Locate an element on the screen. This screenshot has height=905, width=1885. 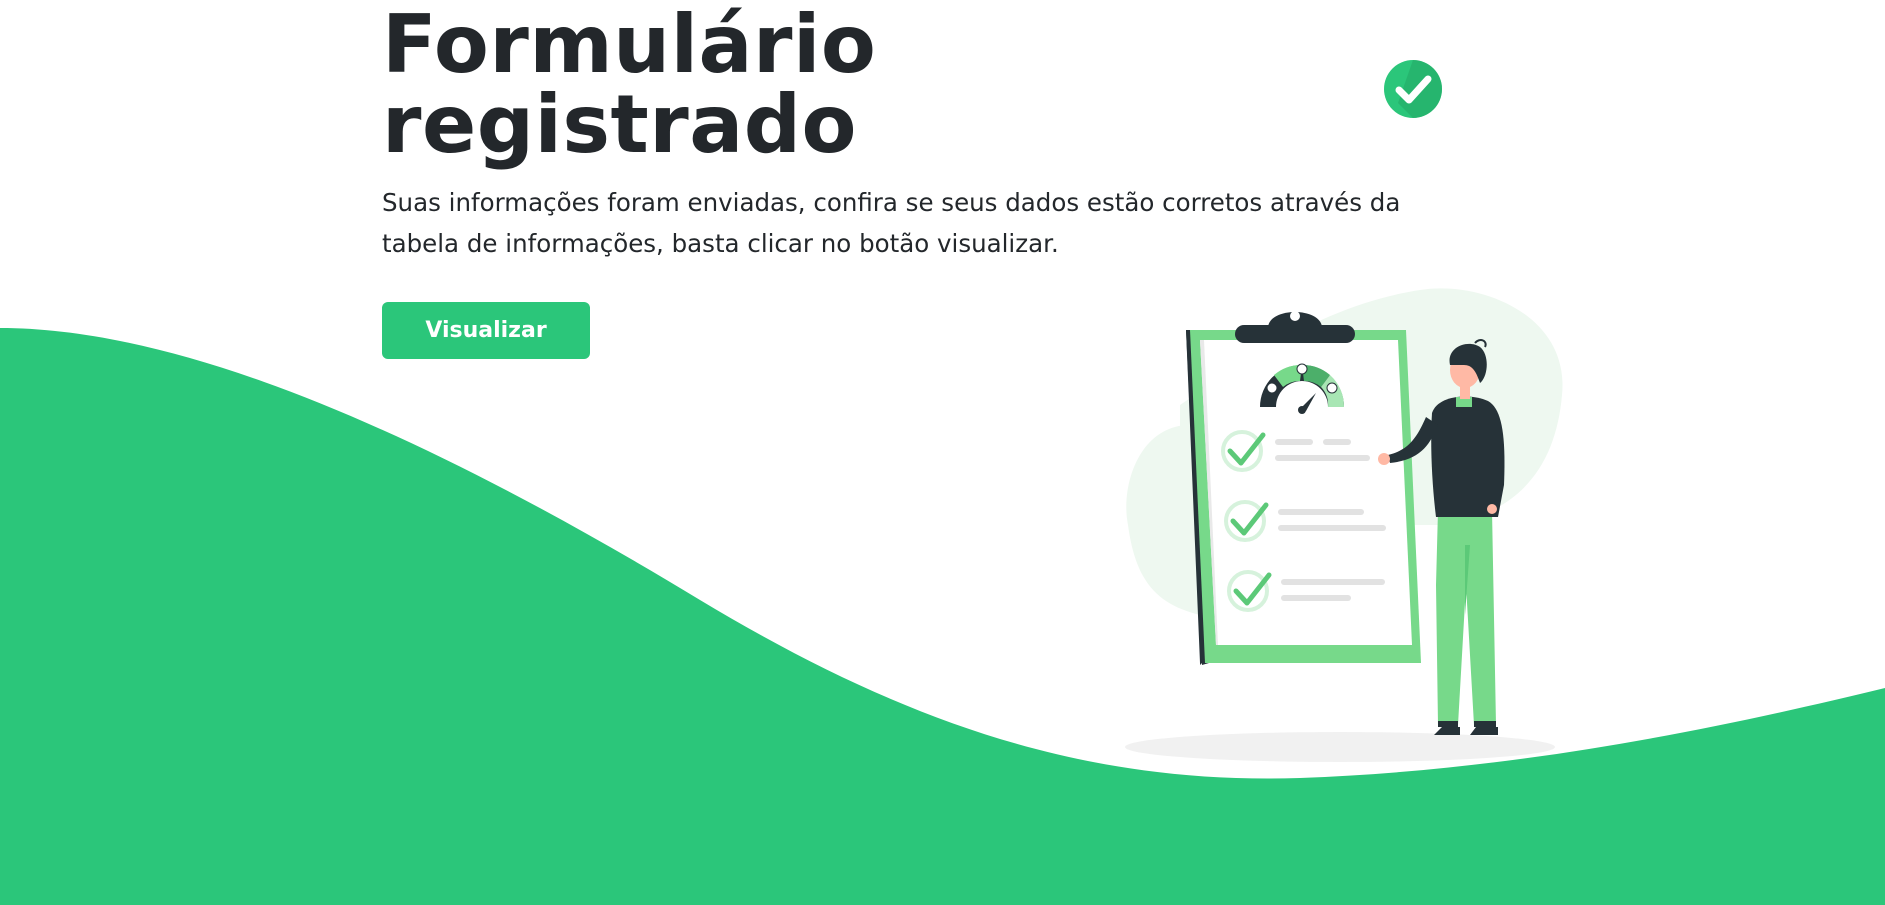
ground-shadow is located at coordinates (1340, 747).